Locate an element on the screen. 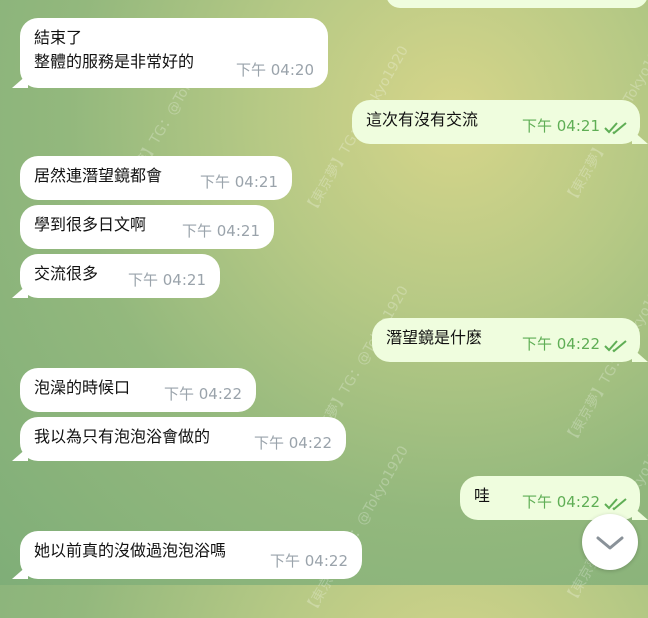 Image resolution: width=648 pixels, height=618 pixels. message-time: 下午 04:20 is located at coordinates (275, 70).